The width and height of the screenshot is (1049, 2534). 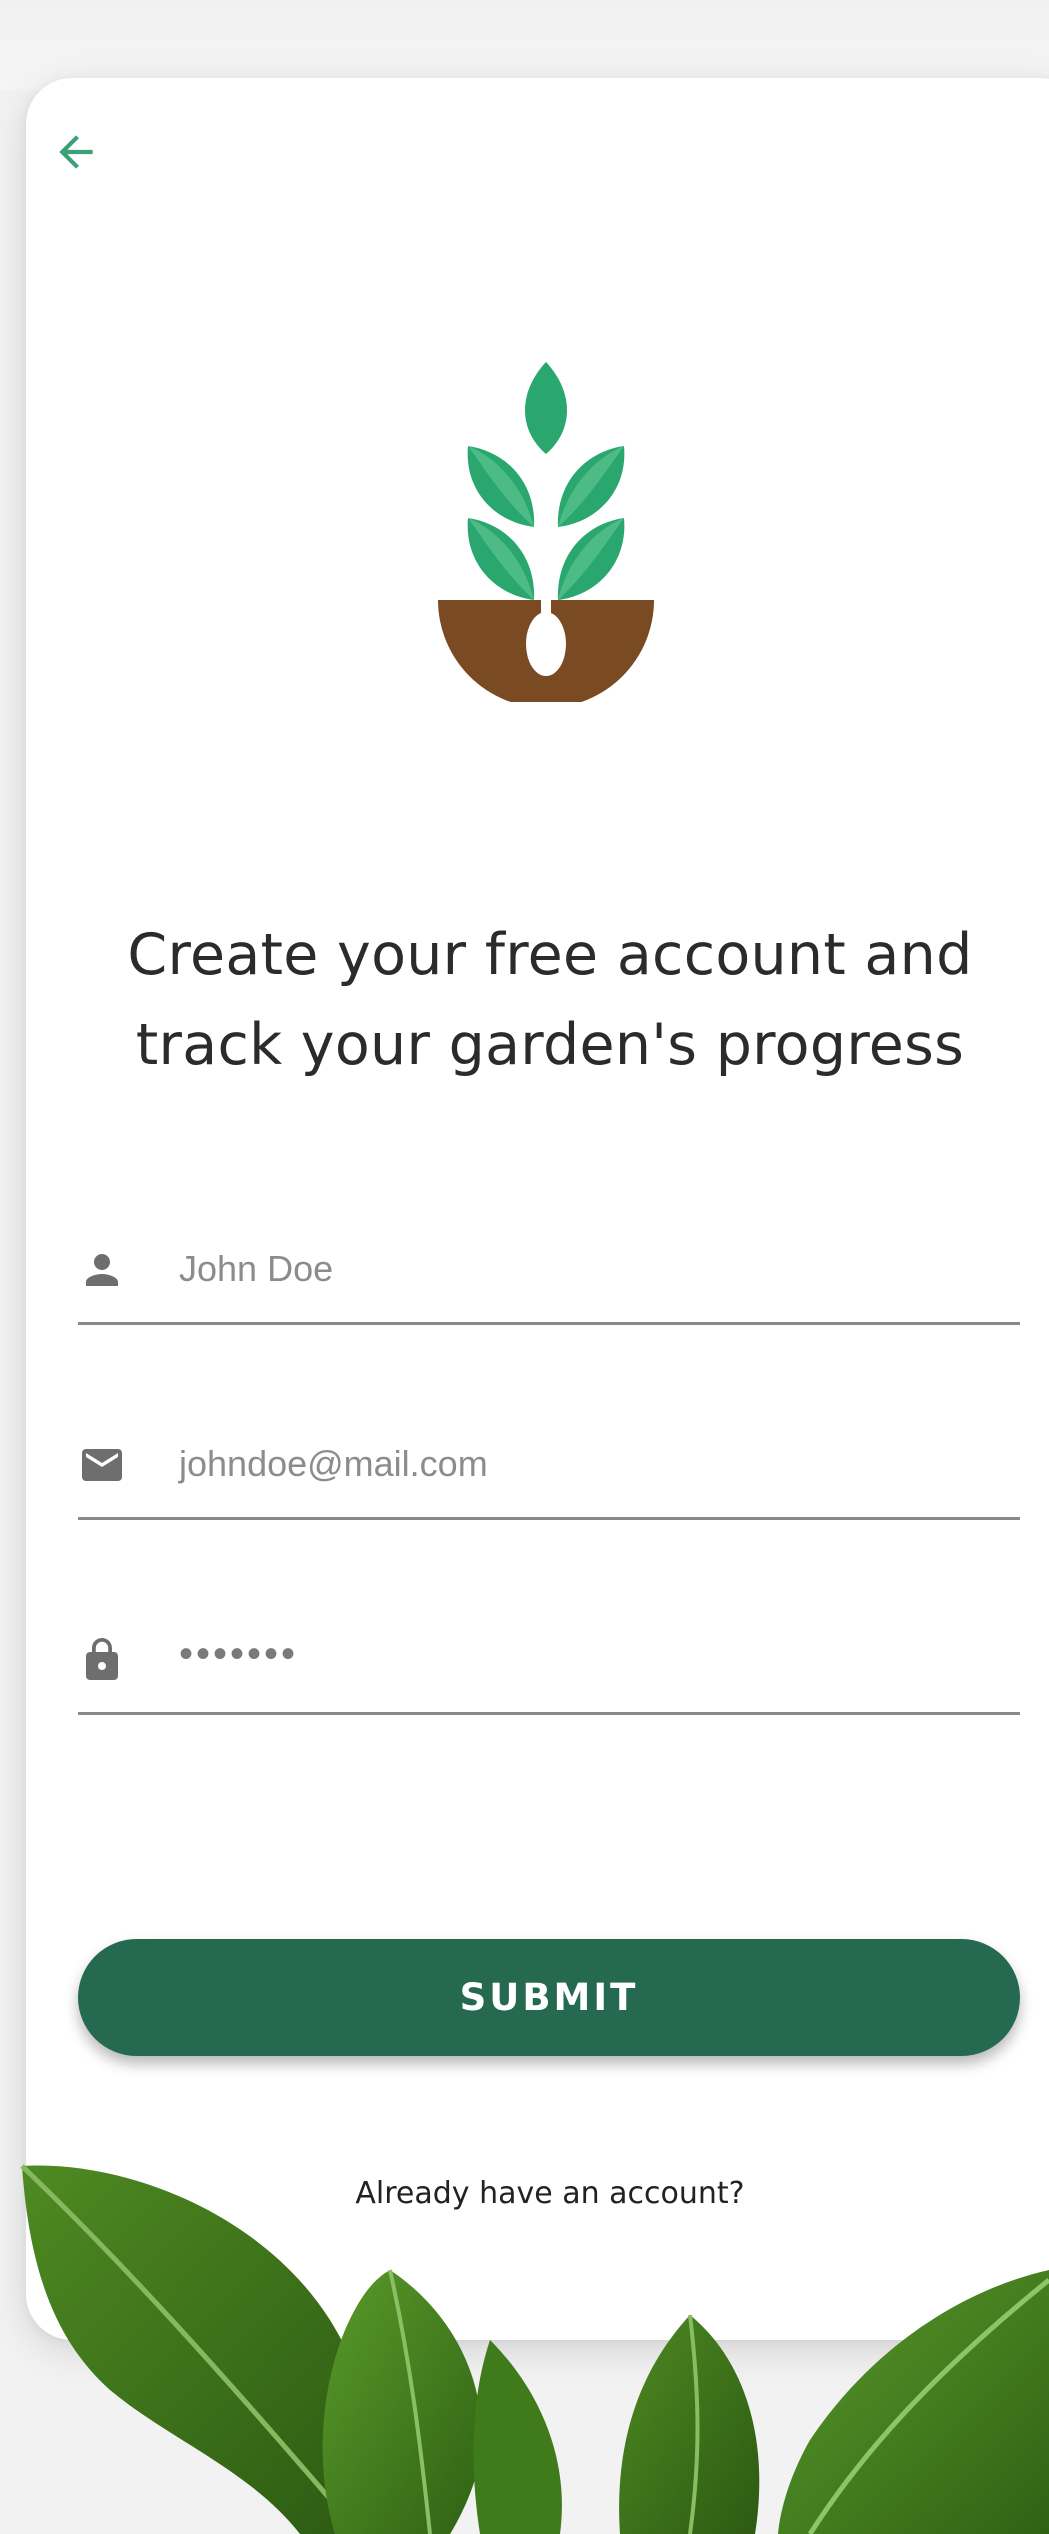 I want to click on sprout-logo, so click(x=546, y=532).